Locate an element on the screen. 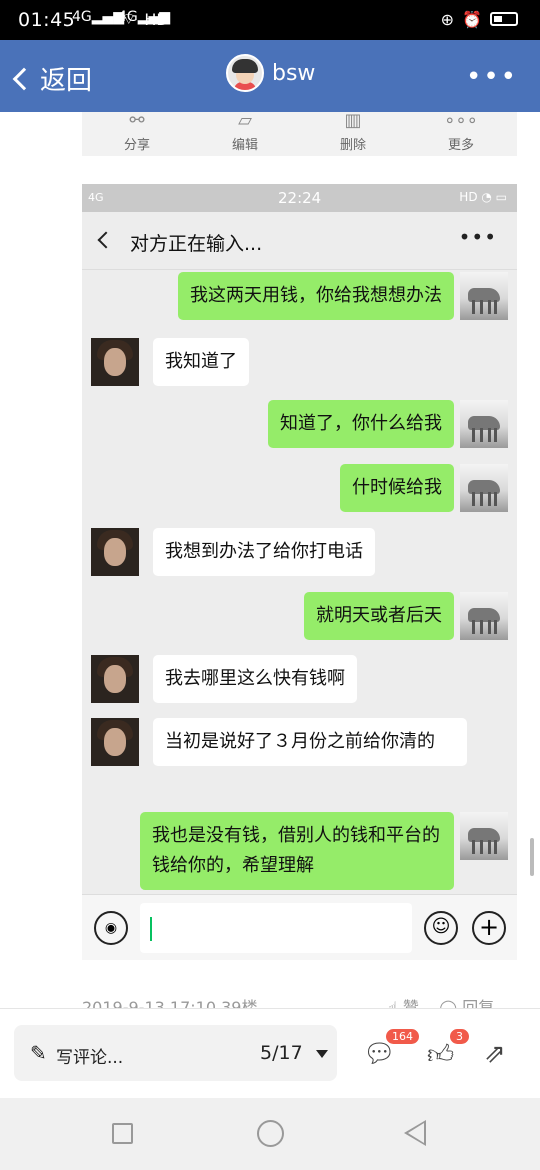 The image size is (540, 1170). caret-down-icon is located at coordinates (322, 1054).